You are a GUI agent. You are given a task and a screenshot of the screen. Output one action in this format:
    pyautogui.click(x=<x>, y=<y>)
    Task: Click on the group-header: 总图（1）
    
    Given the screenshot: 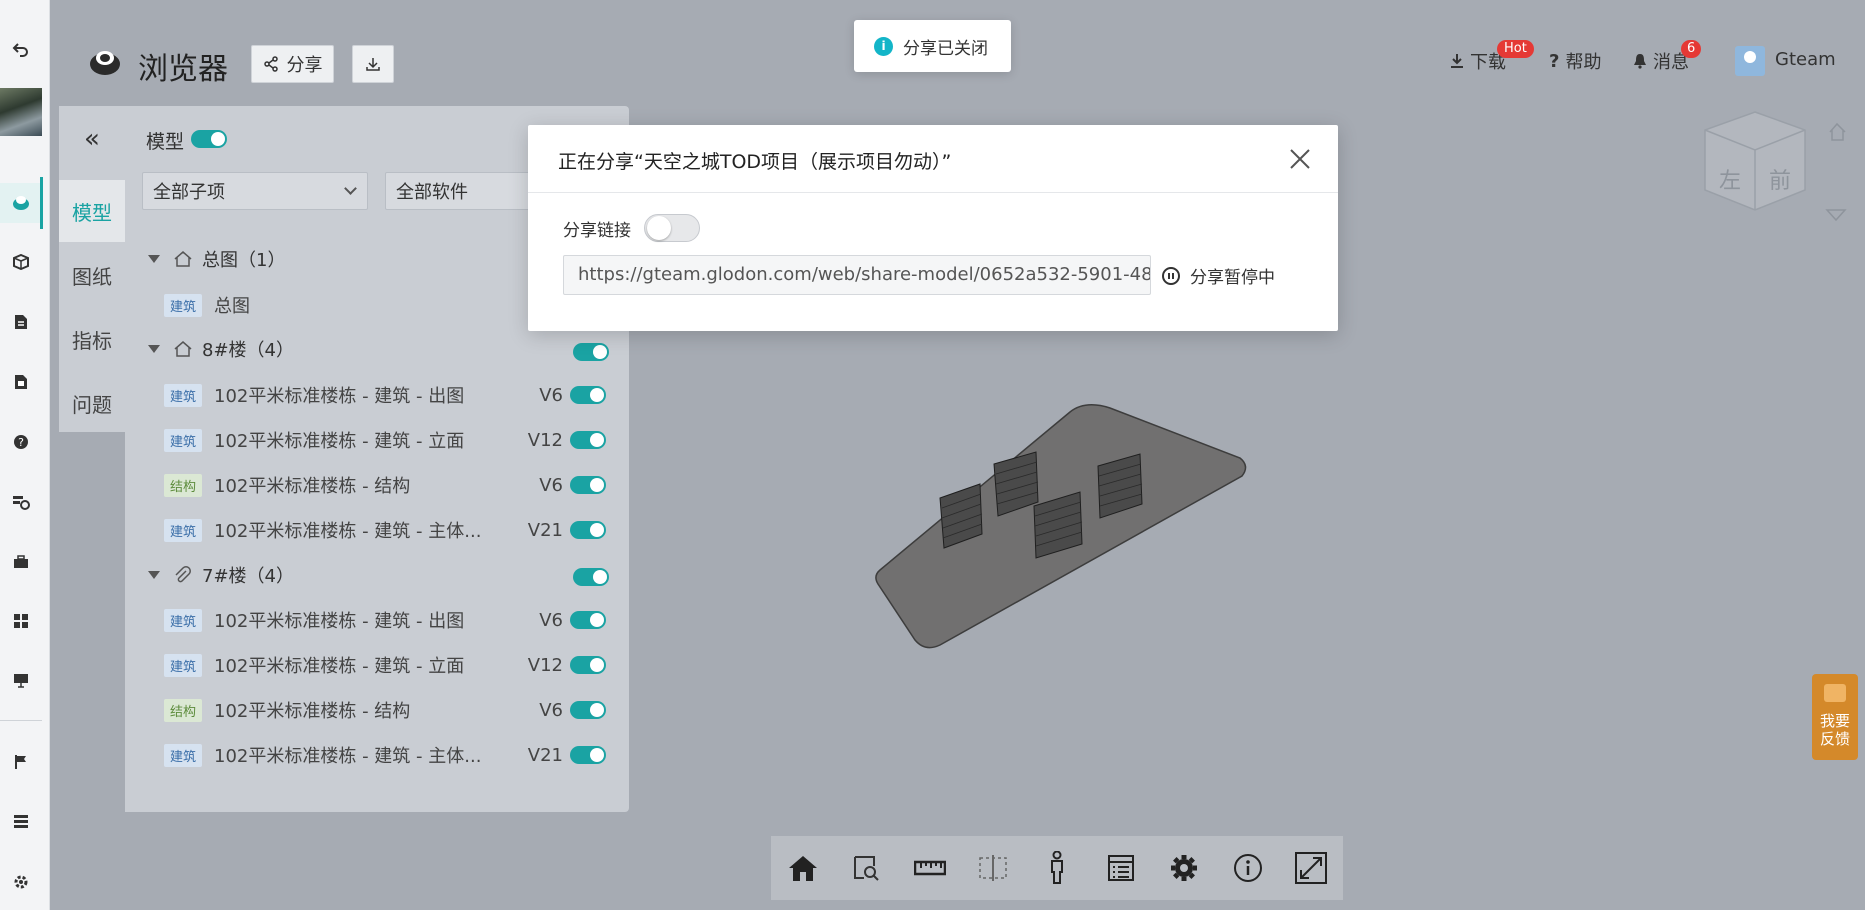 What is the action you would take?
    pyautogui.click(x=216, y=259)
    